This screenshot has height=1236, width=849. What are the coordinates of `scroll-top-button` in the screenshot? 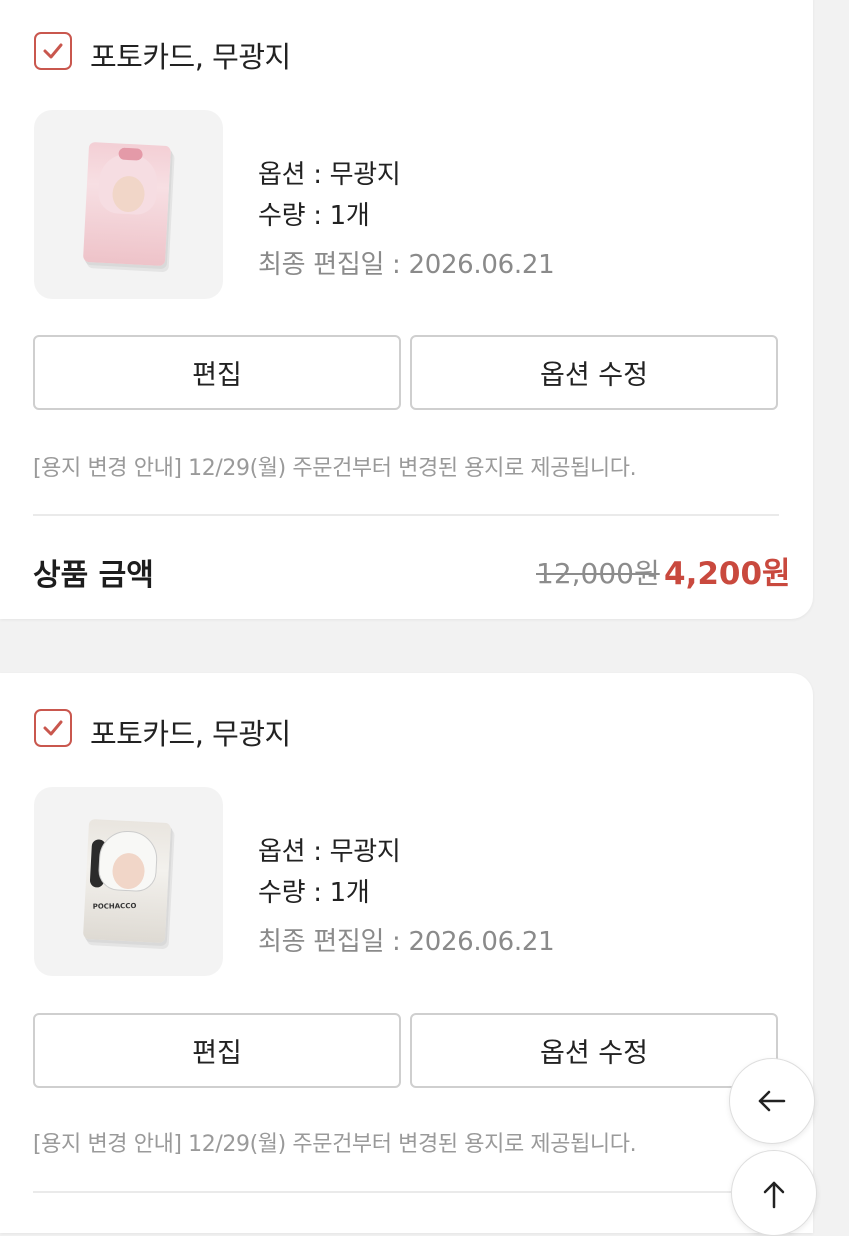 It's located at (774, 1193).